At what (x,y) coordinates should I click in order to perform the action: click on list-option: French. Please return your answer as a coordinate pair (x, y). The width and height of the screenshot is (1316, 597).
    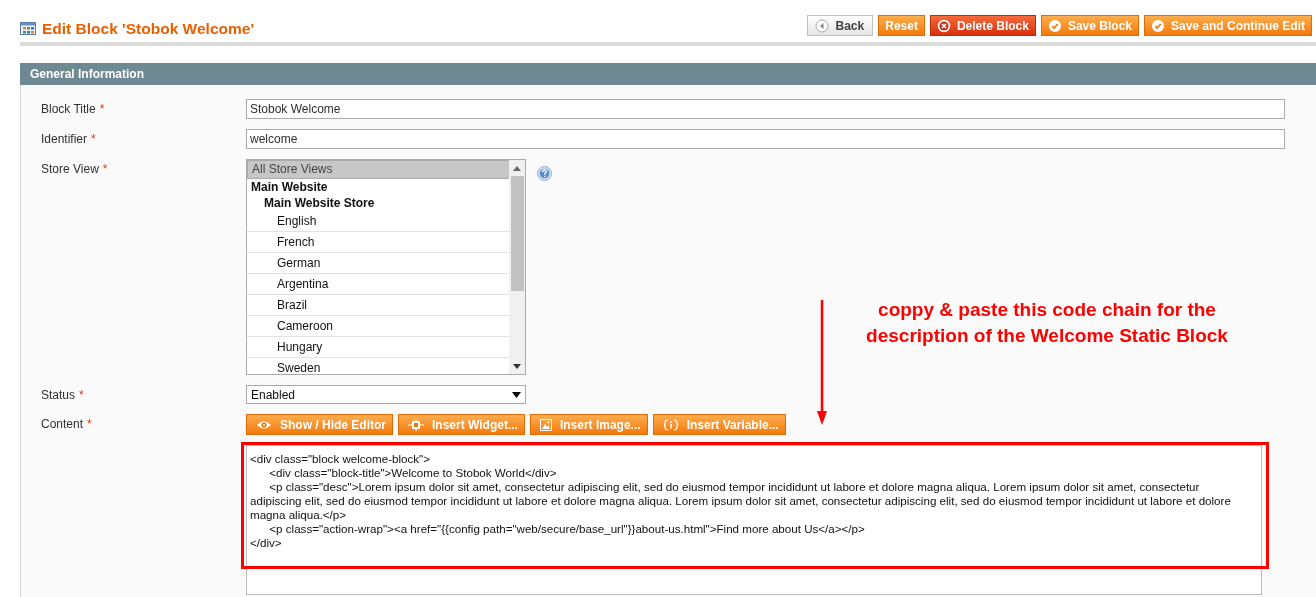
    Looking at the image, I should click on (378, 242).